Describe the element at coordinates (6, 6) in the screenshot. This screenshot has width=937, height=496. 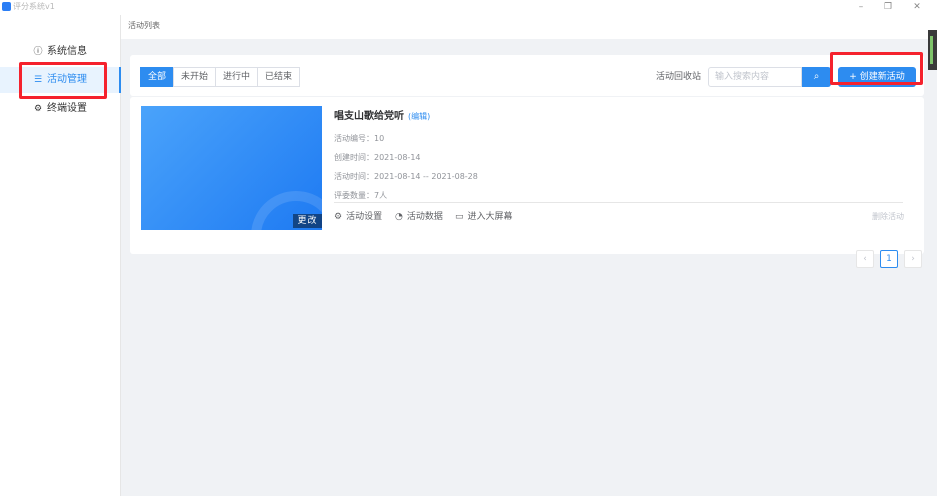
I see `app-logo-icon` at that location.